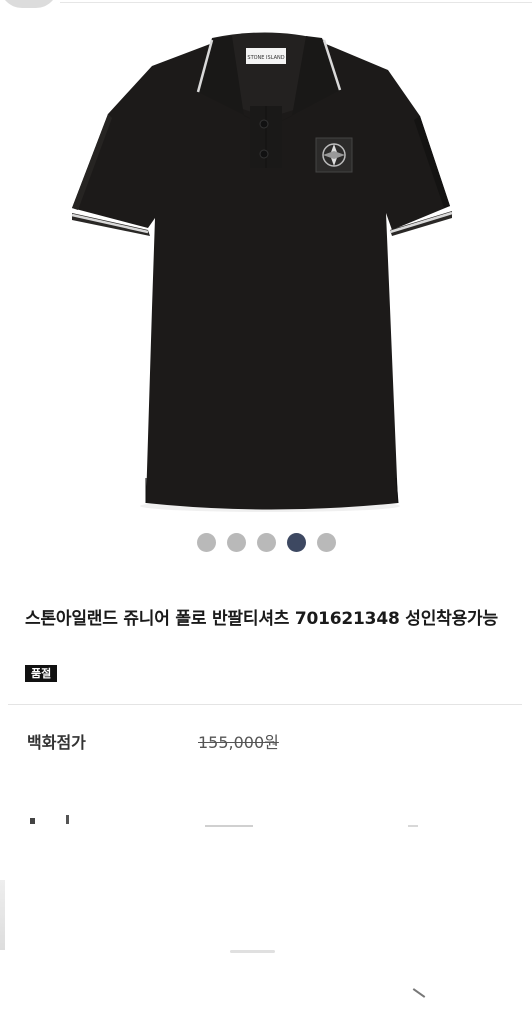  I want to click on product-title: 스톤아일랜드 쥬니어 폴로 반팔티셔츠 701621348 성인착용가능, so click(261, 619).